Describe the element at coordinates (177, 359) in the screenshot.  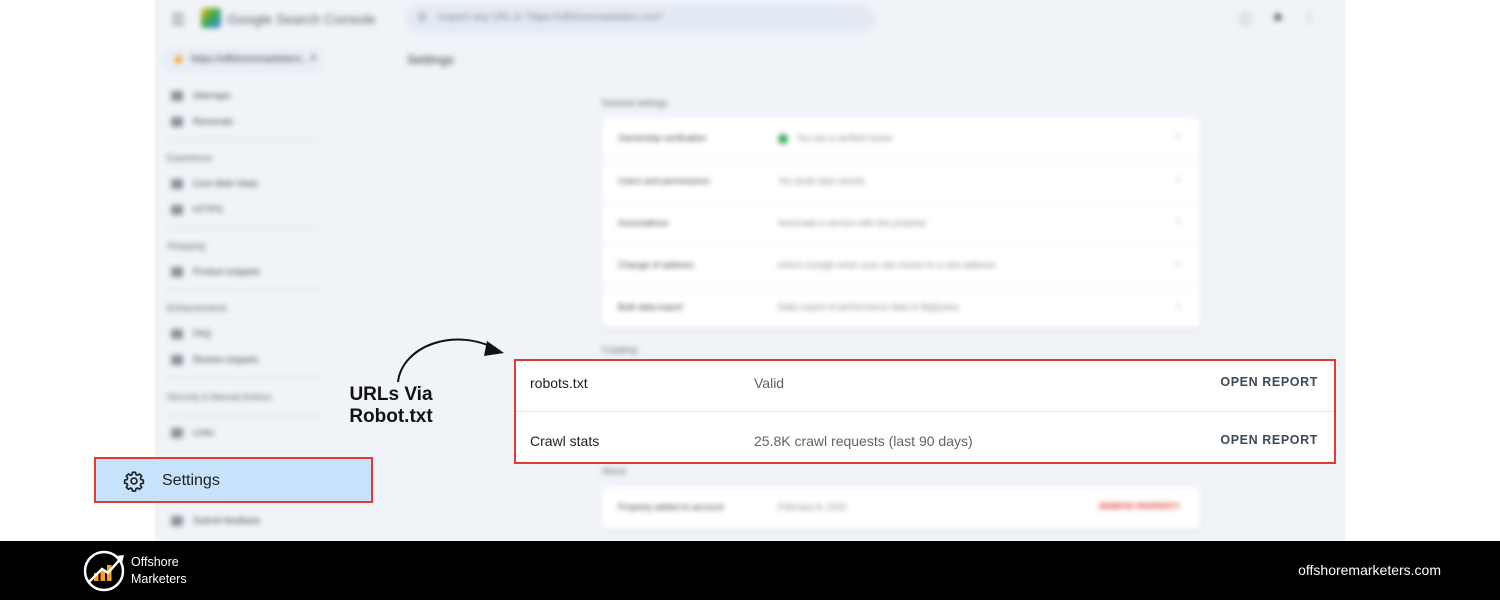
I see `review-icon` at that location.